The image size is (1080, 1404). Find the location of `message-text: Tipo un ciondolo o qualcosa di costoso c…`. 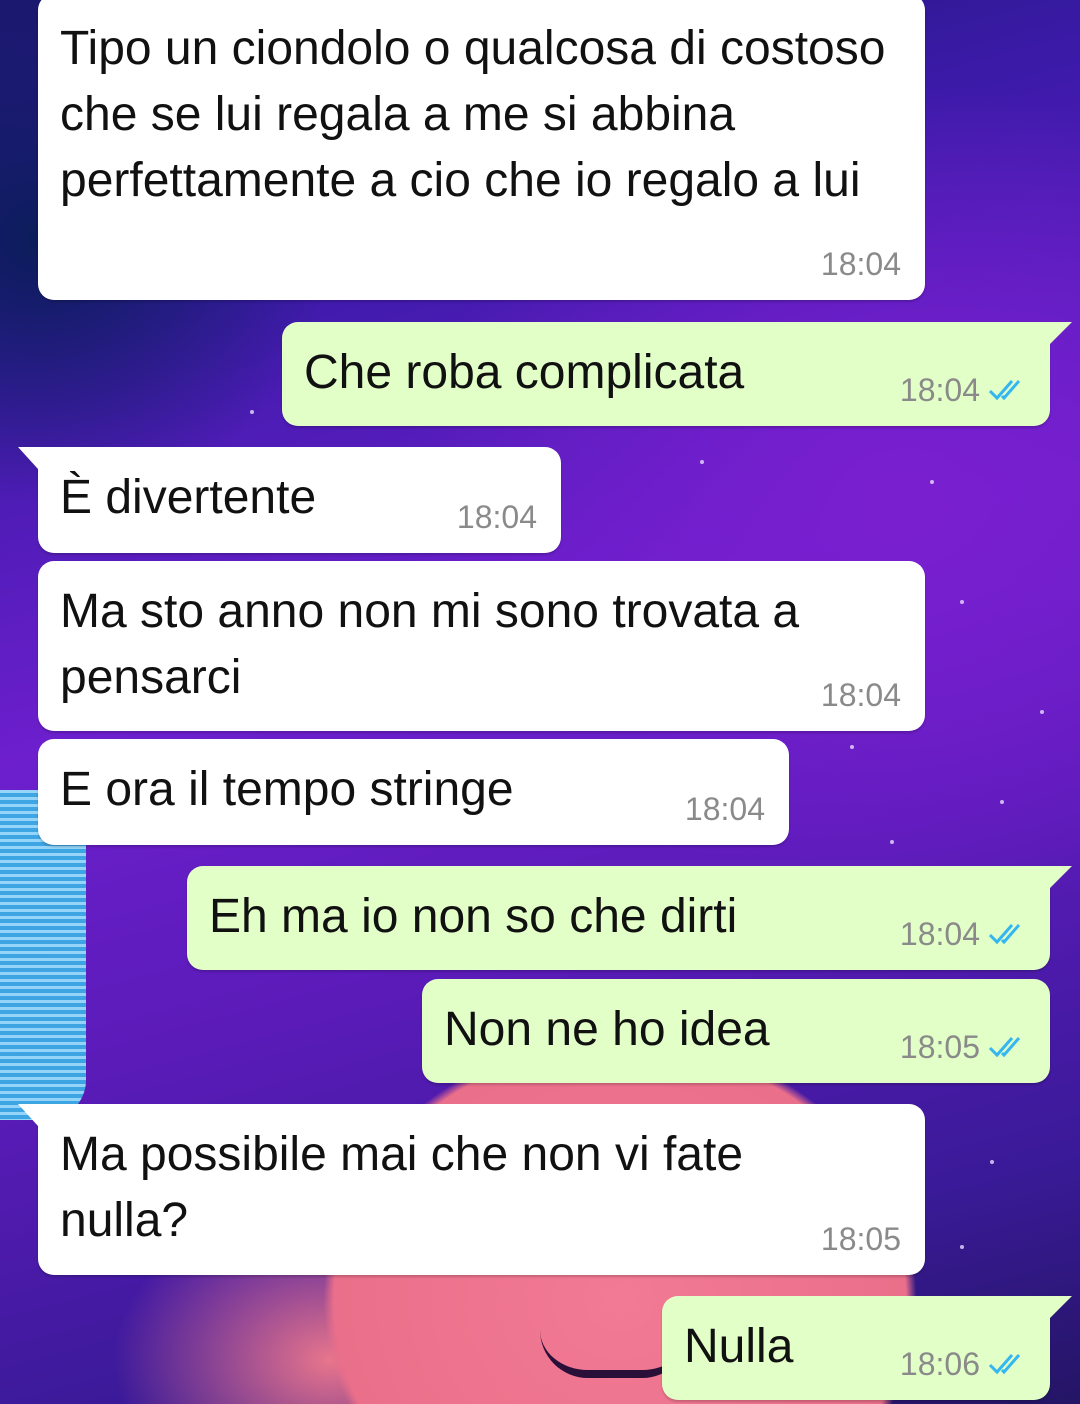

message-text: Tipo un ciondolo o qualcosa di costoso c… is located at coordinates (479, 114).